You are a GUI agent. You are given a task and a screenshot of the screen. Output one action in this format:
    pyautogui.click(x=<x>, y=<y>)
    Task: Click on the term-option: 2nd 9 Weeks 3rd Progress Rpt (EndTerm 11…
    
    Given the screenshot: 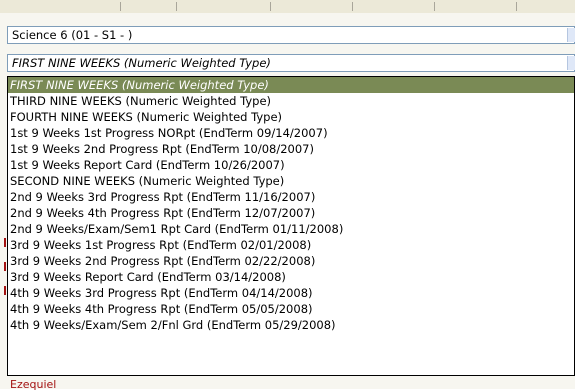 What is the action you would take?
    pyautogui.click(x=291, y=197)
    